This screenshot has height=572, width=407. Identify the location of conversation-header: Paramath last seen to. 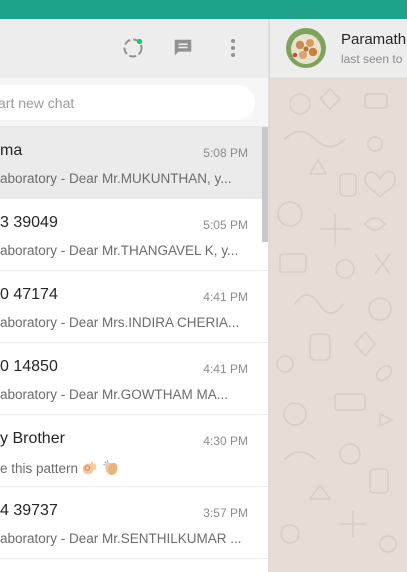
(338, 48).